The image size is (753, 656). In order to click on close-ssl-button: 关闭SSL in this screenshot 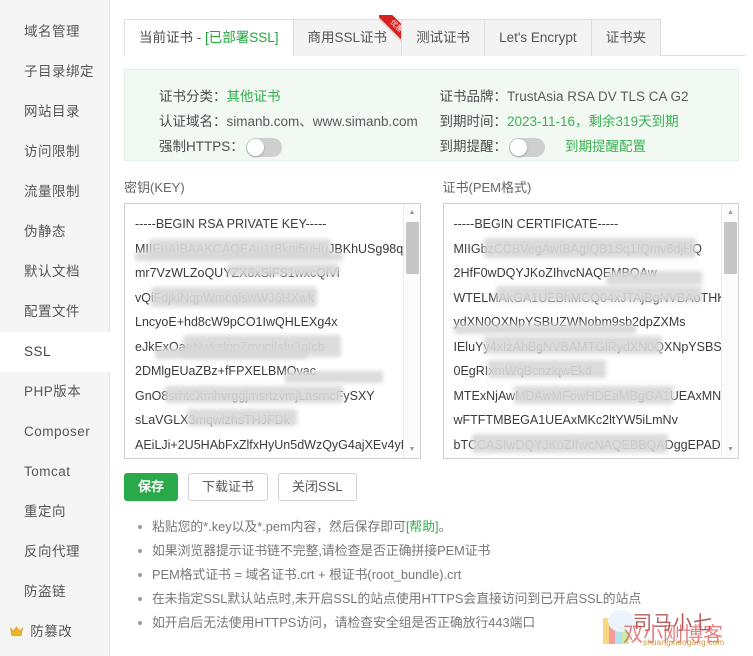, I will do `click(317, 487)`.